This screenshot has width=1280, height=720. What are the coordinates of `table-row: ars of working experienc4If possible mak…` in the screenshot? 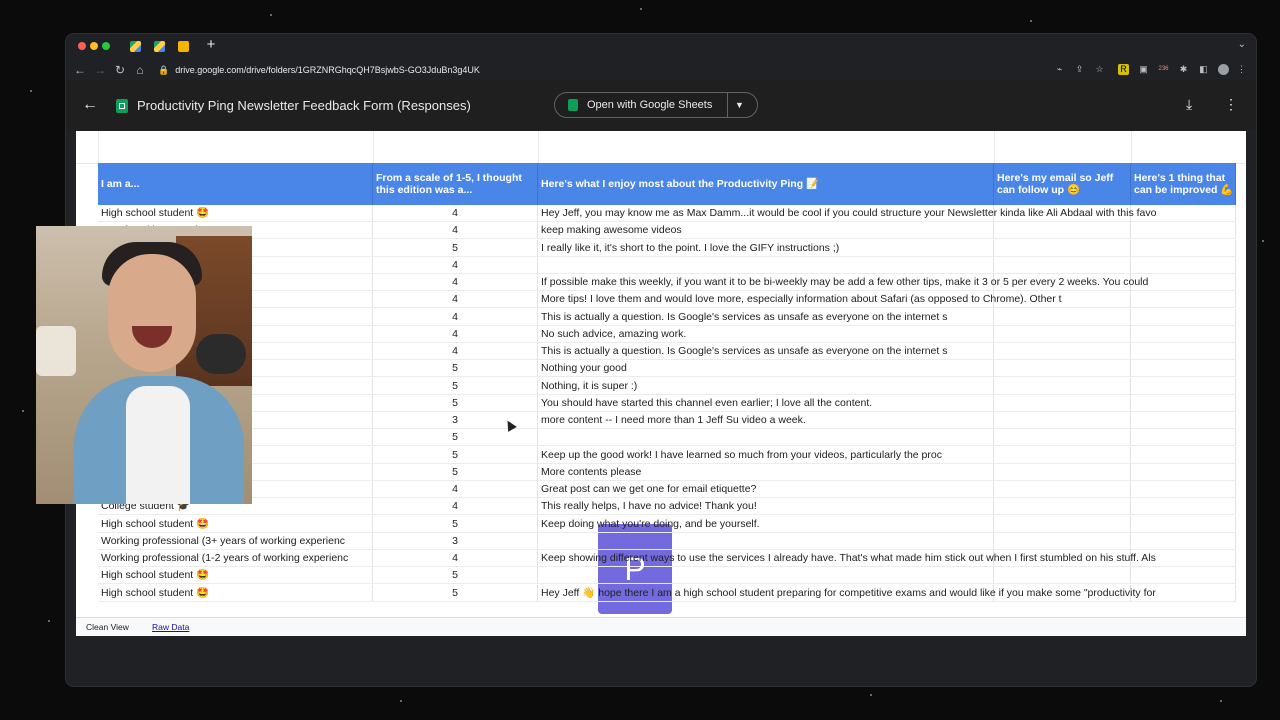 It's located at (667, 283).